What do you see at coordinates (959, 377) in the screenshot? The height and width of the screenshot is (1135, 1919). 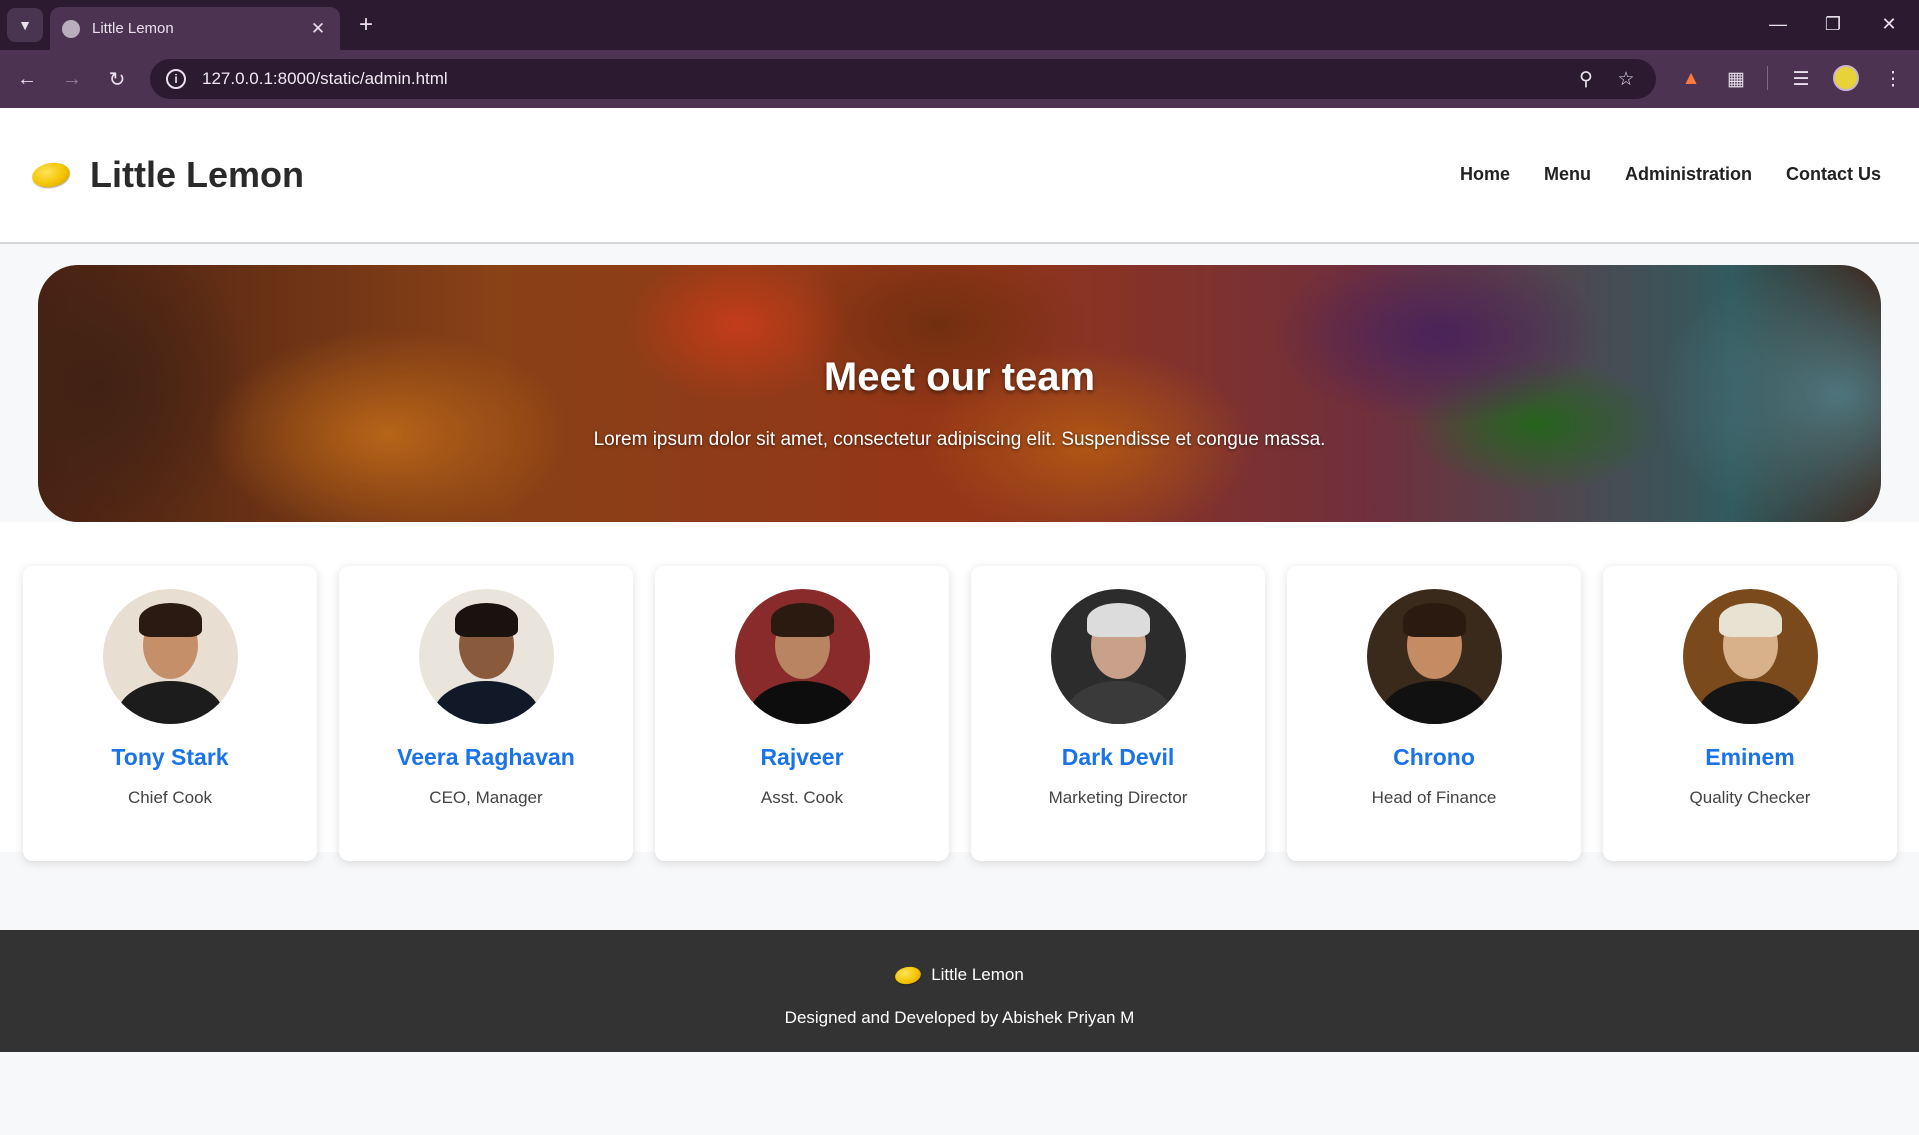 I see `hero-title: Meet our team` at bounding box center [959, 377].